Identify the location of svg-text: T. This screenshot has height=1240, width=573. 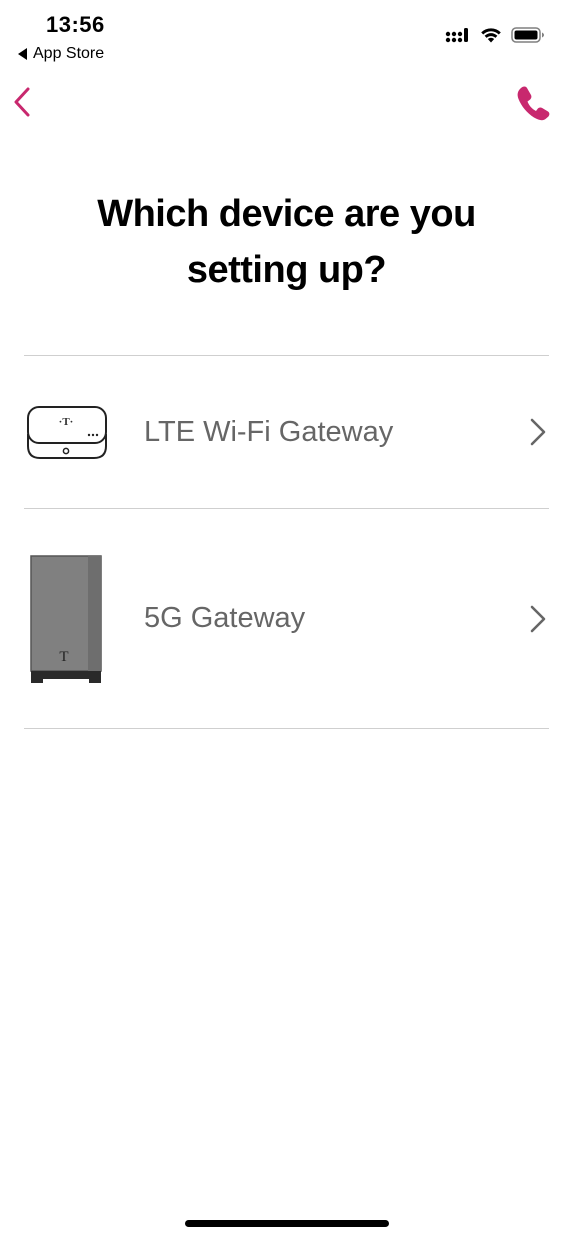
(63, 657).